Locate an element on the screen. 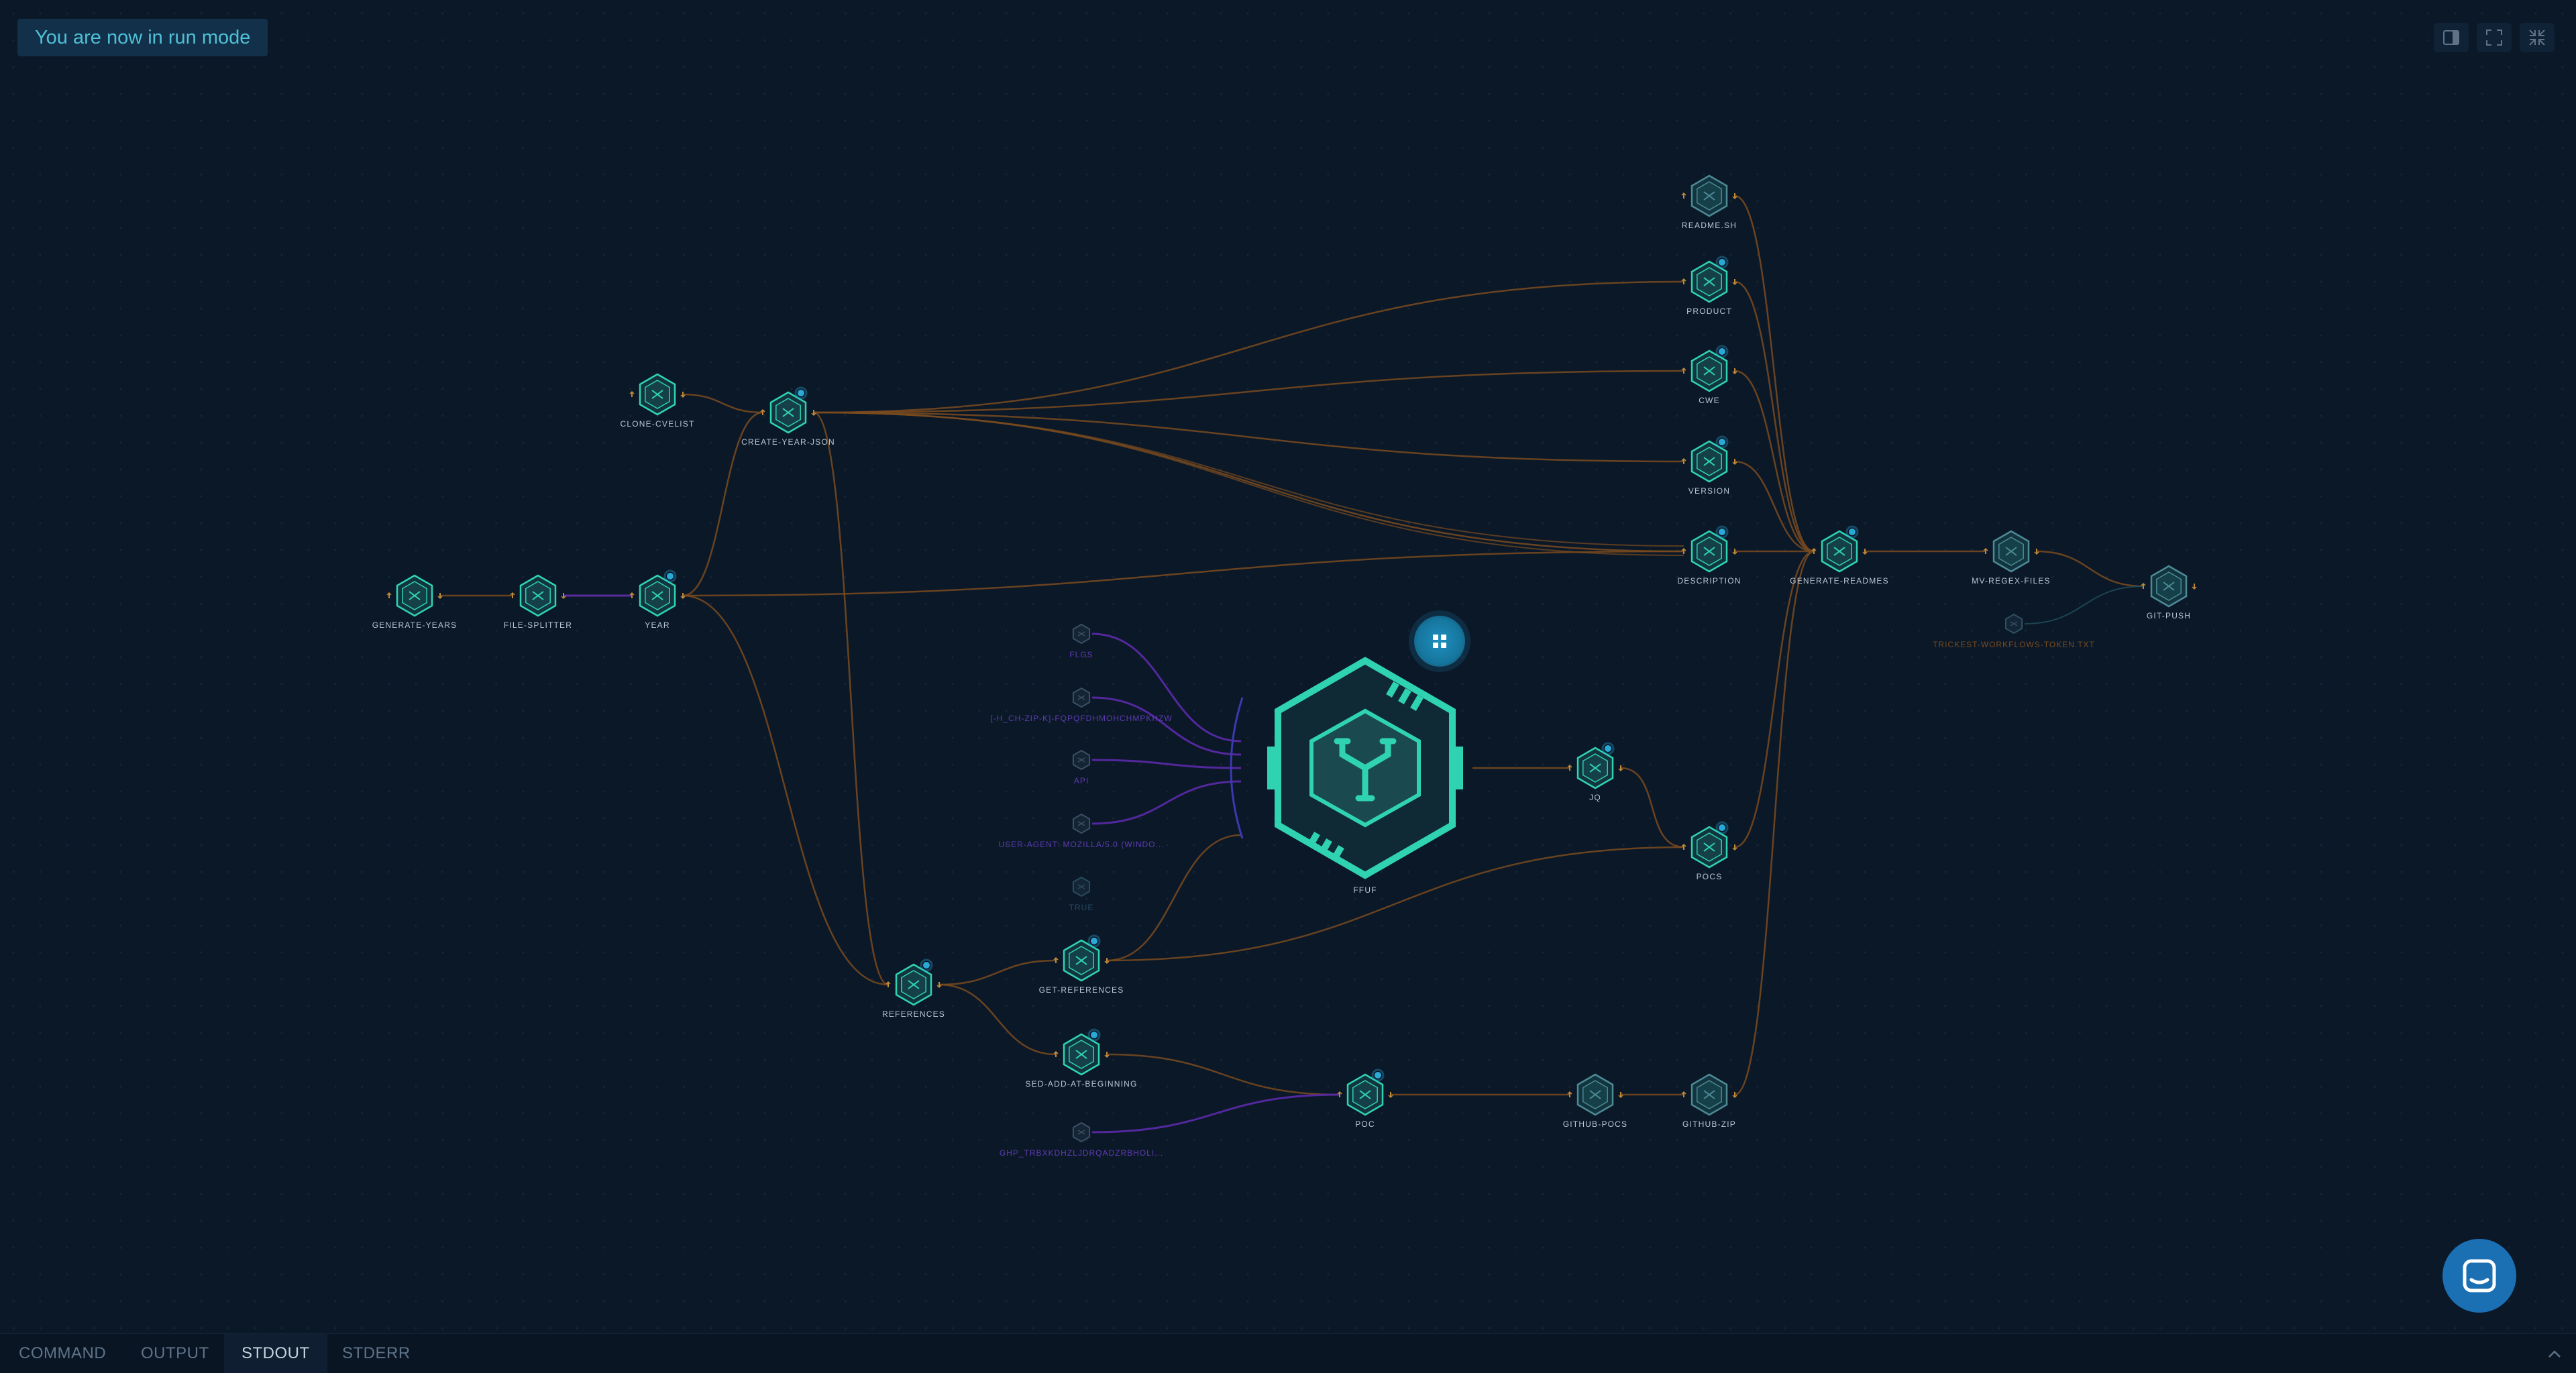  edge-create-year-json-cwe is located at coordinates (1248, 392).